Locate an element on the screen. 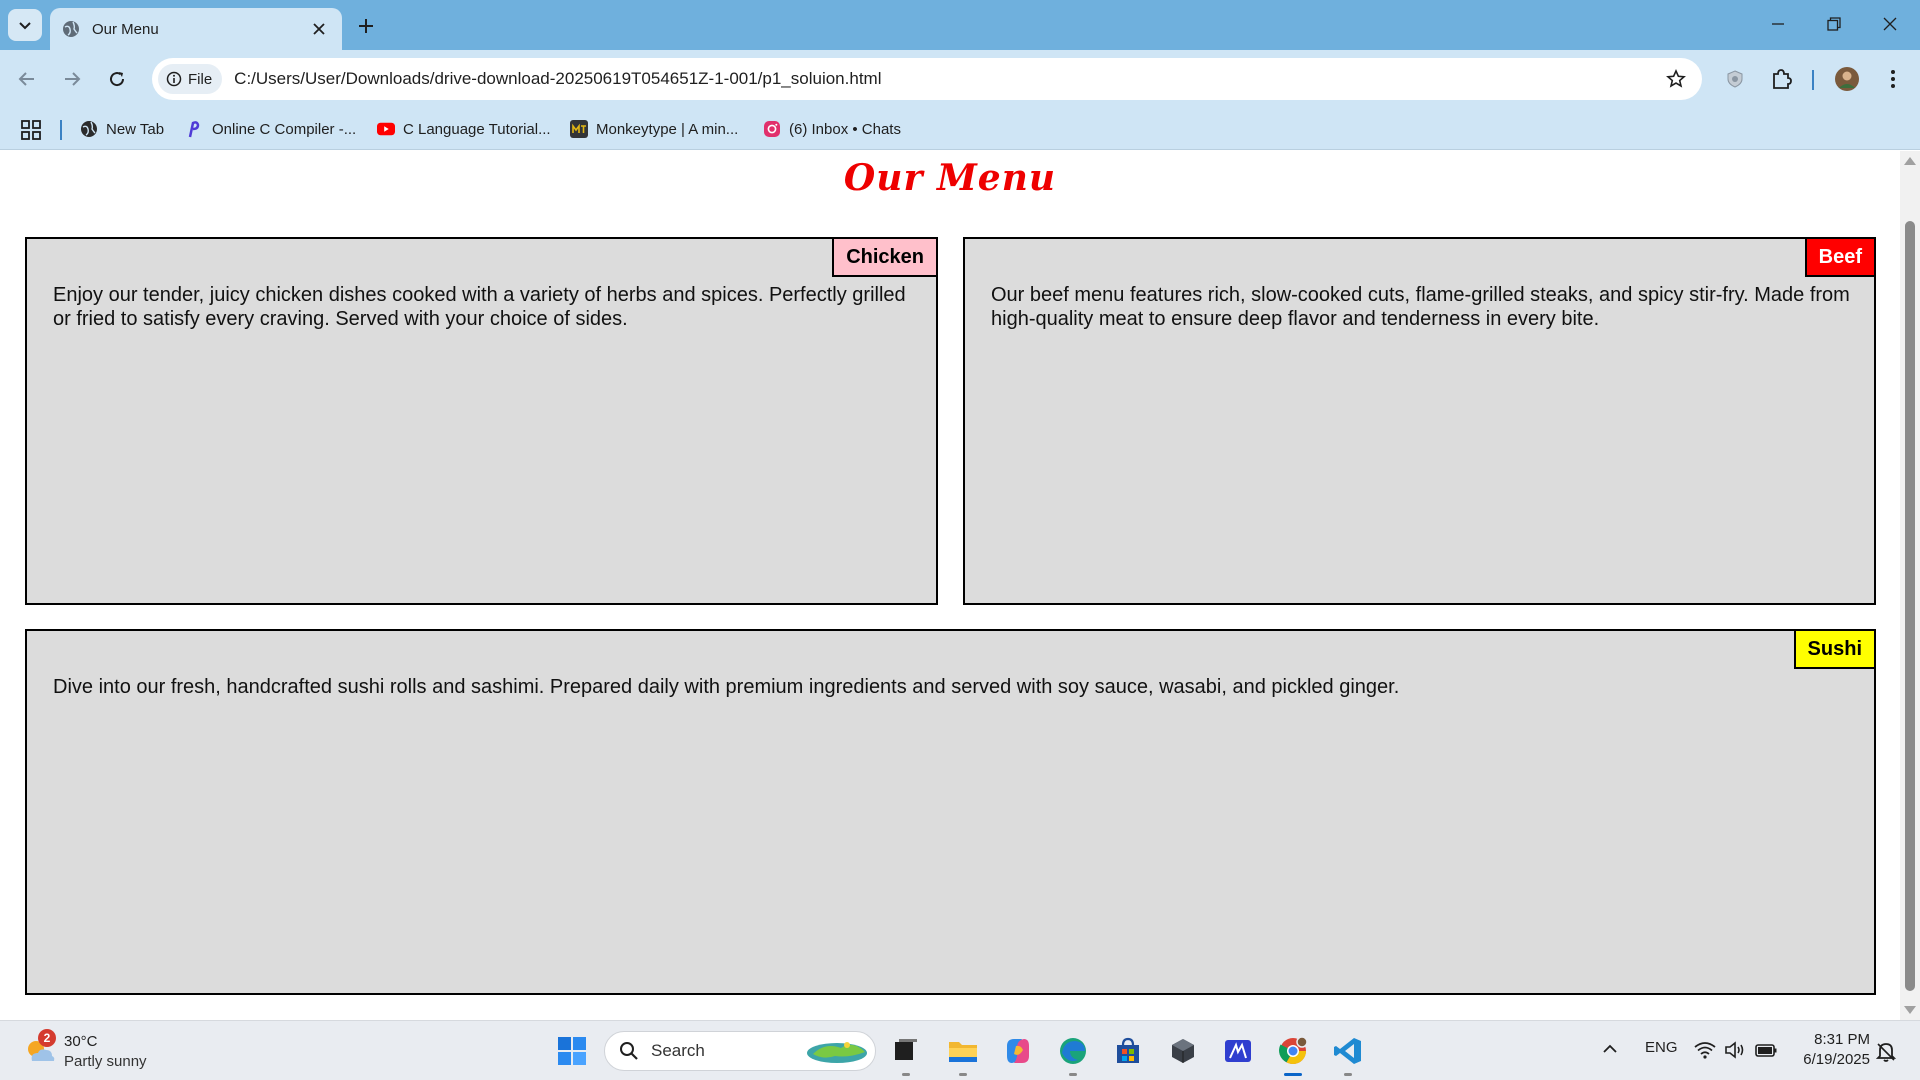  search-highlight-icon is located at coordinates (837, 1052).